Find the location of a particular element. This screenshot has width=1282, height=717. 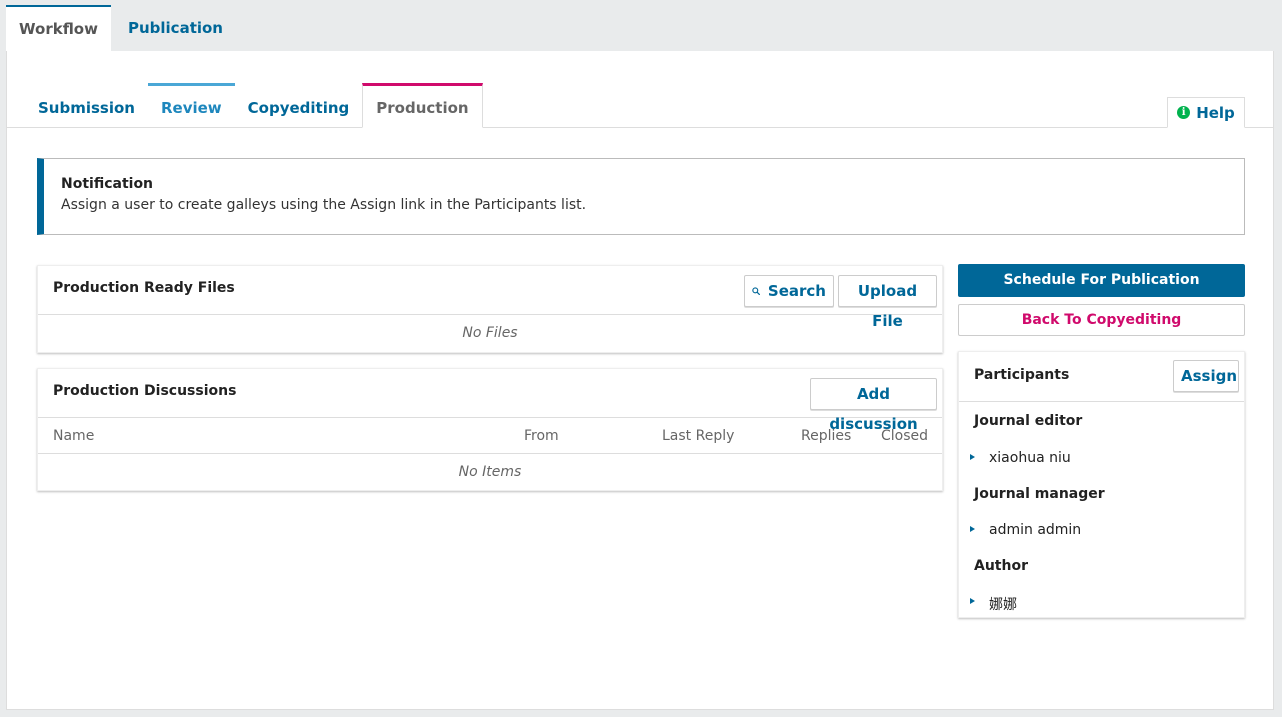

help-label: Help is located at coordinates (1215, 112).